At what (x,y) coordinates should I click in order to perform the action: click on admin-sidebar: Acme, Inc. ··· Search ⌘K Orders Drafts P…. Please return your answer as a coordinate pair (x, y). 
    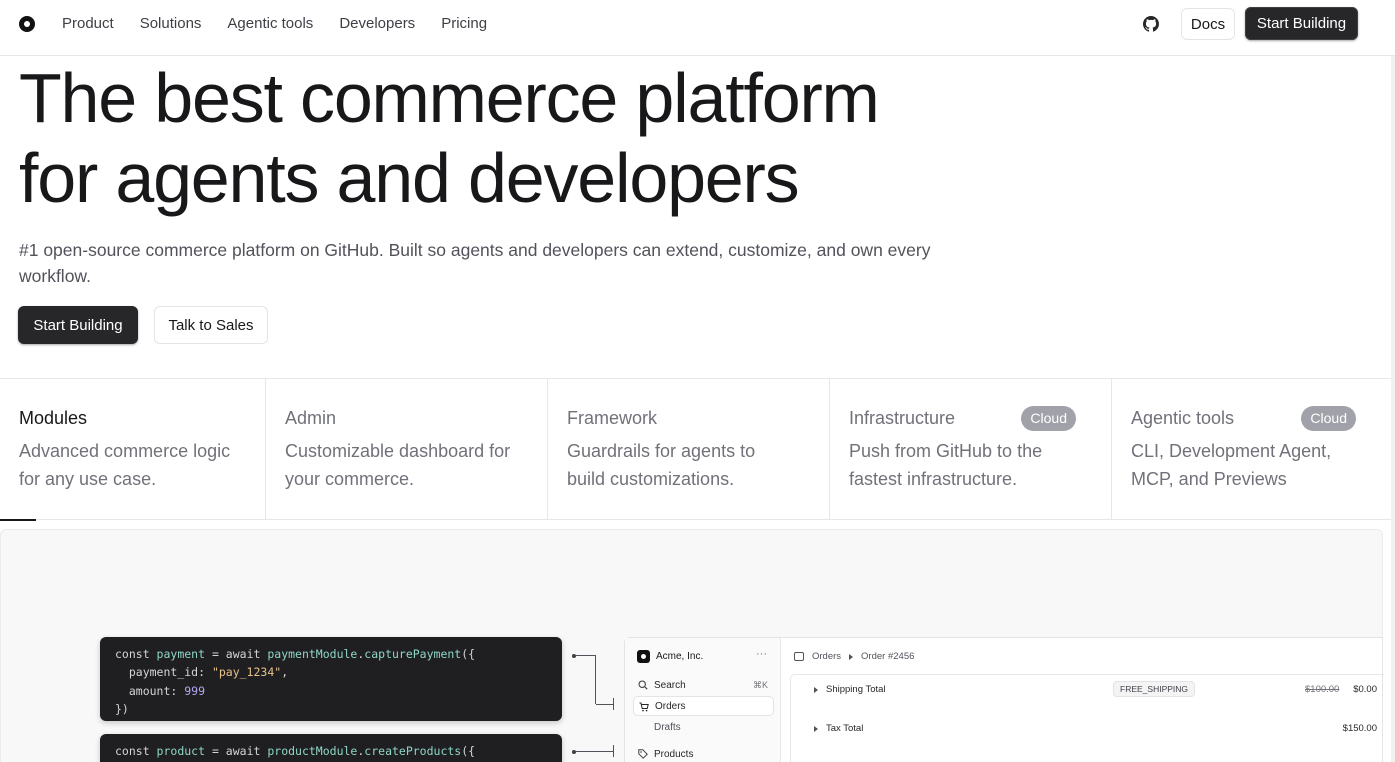
    Looking at the image, I should click on (703, 700).